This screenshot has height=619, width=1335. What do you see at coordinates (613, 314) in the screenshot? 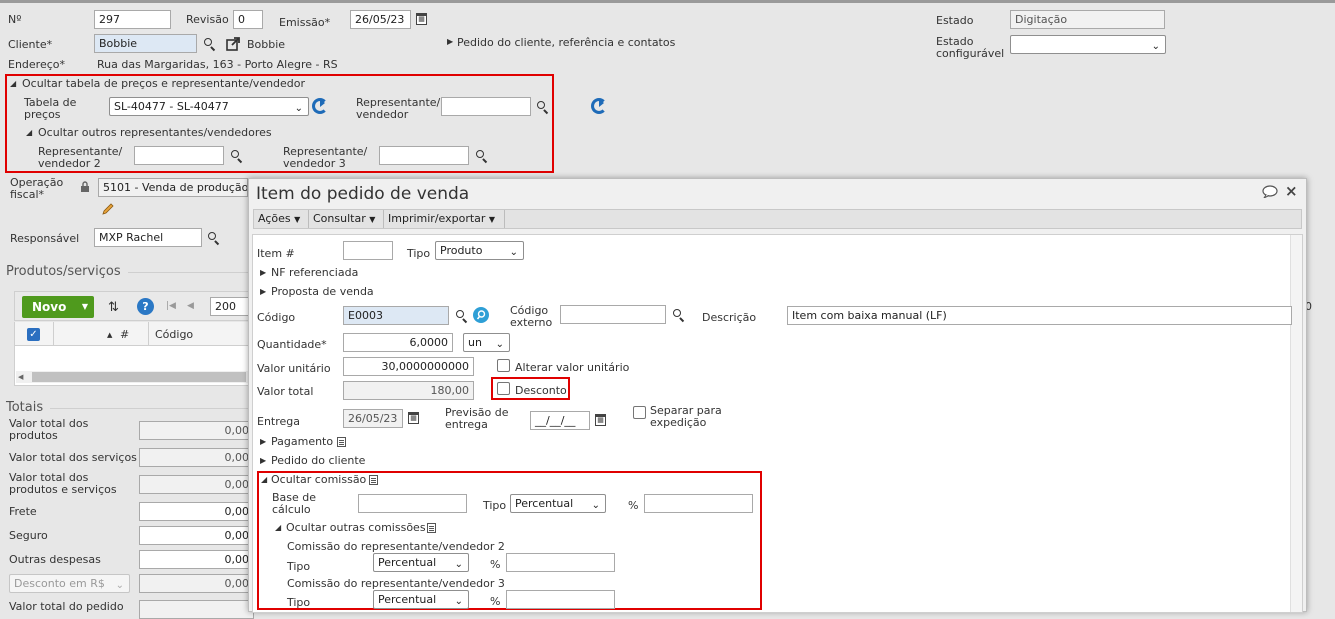
I see `codigo-externo-field` at bounding box center [613, 314].